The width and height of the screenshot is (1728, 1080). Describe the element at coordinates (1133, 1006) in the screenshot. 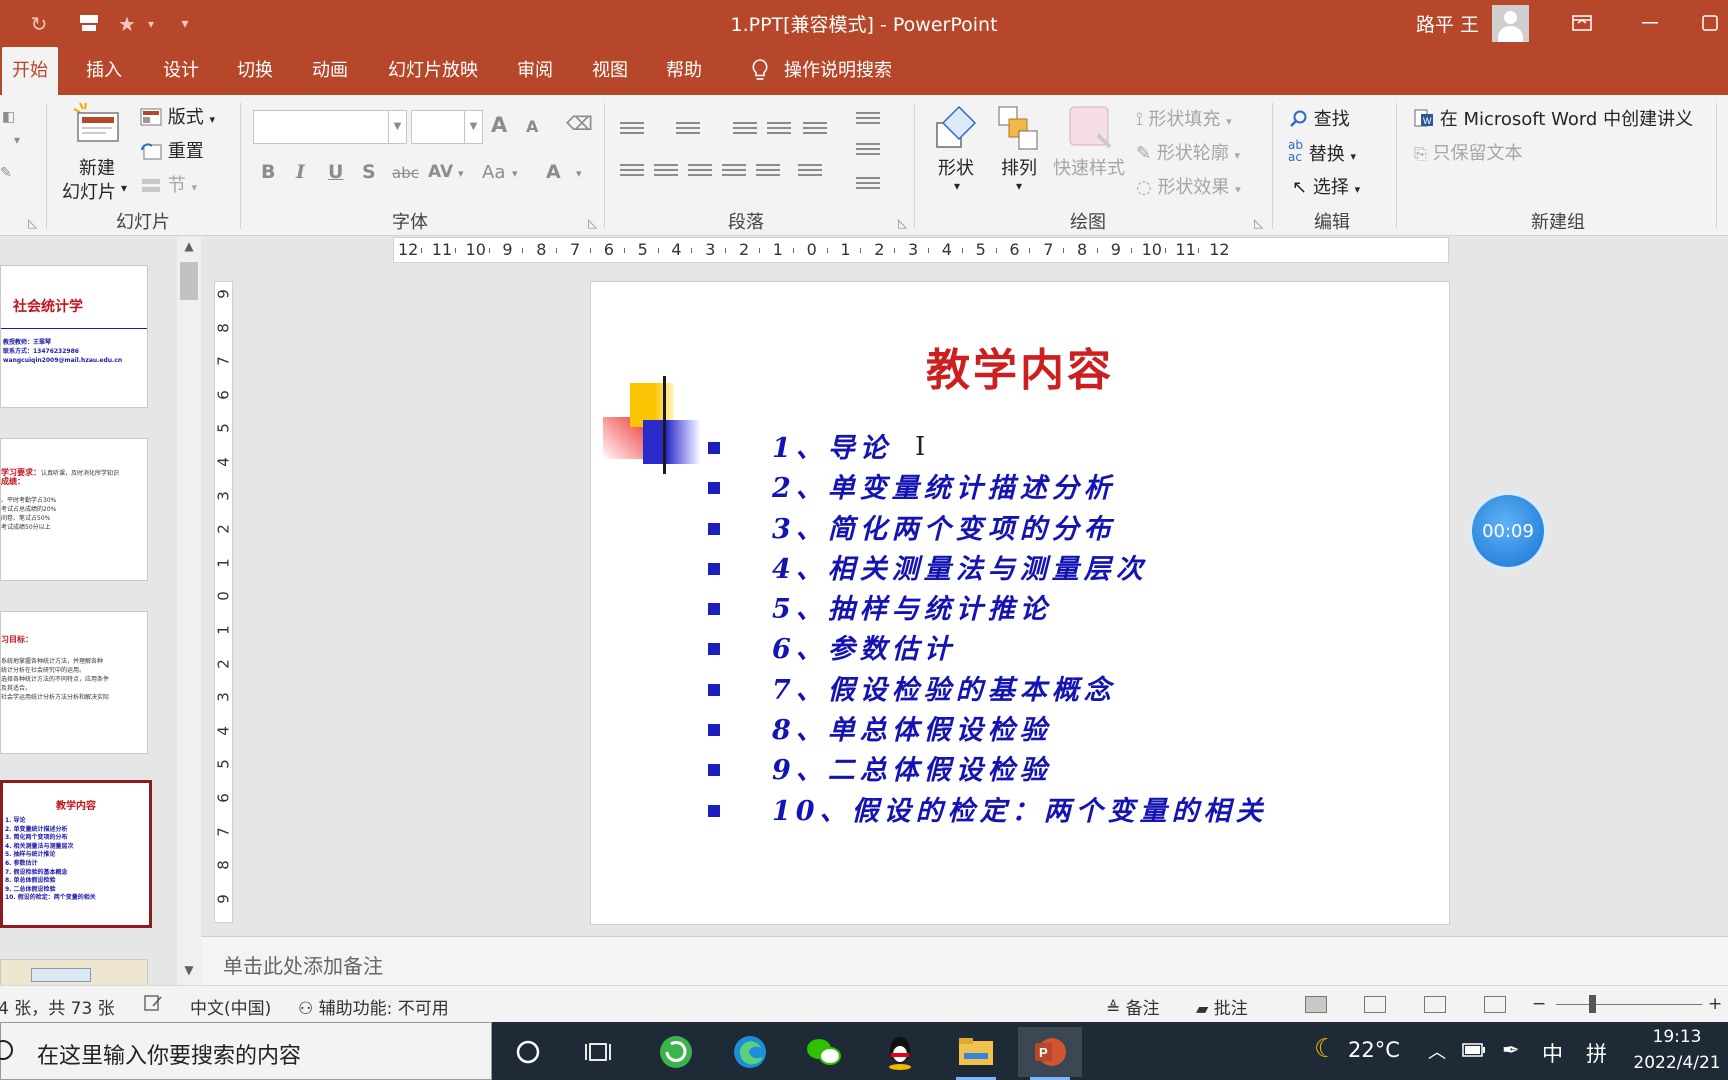

I see `notes-button: ≜ 备注` at that location.